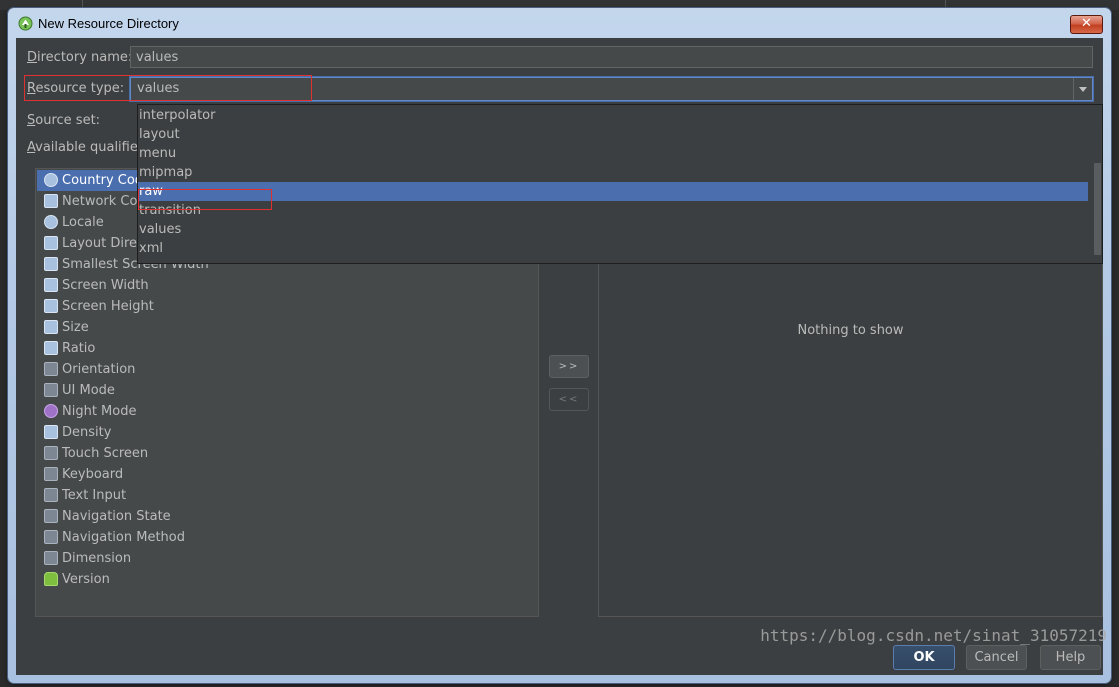  What do you see at coordinates (1097, 209) in the screenshot?
I see `scrollbar-thumb` at bounding box center [1097, 209].